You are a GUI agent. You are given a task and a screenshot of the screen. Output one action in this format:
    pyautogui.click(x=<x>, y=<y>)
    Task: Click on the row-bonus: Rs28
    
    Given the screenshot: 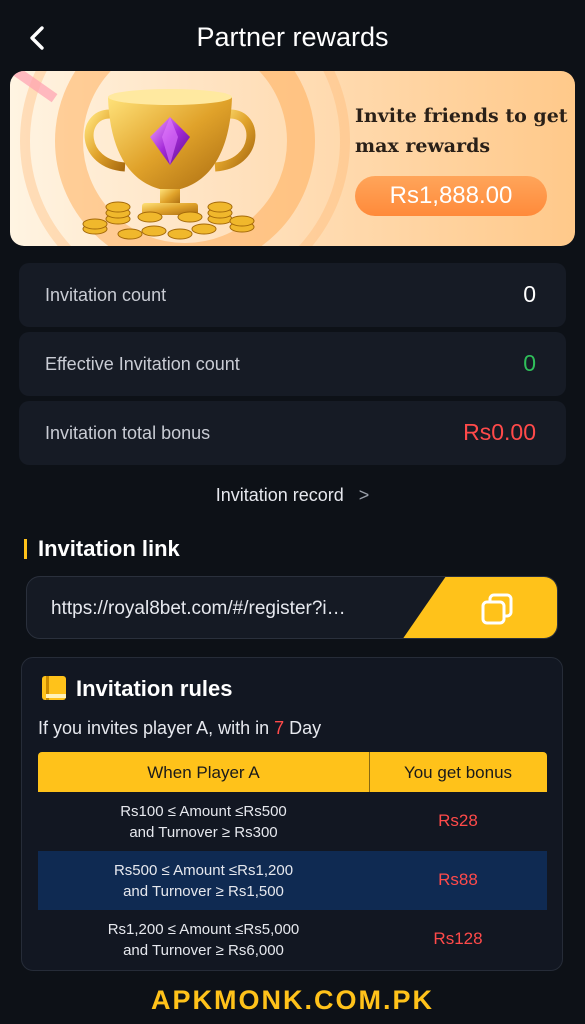 What is the action you would take?
    pyautogui.click(x=458, y=820)
    